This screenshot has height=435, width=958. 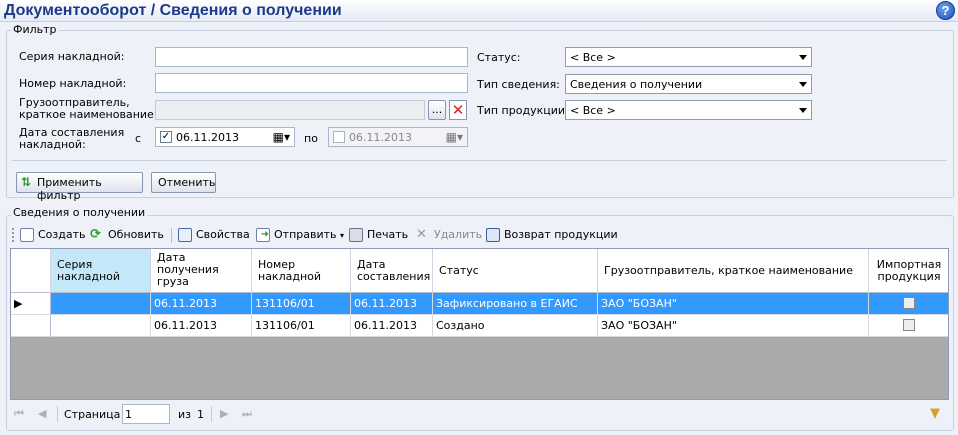 I want to click on table-header-corner, so click(x=31, y=271).